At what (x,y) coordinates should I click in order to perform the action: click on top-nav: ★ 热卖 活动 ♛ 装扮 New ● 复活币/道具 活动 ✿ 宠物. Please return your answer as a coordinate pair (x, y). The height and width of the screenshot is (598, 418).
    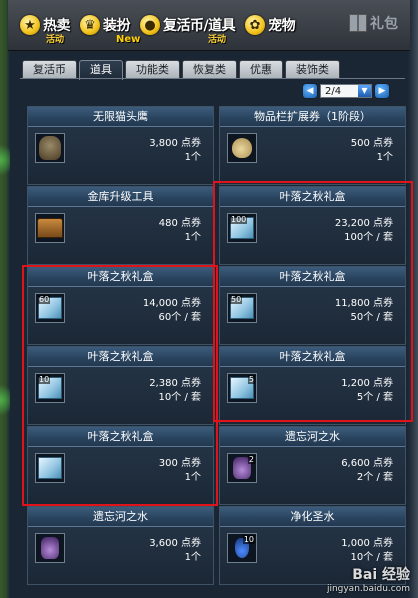
    Looking at the image, I should click on (158, 25).